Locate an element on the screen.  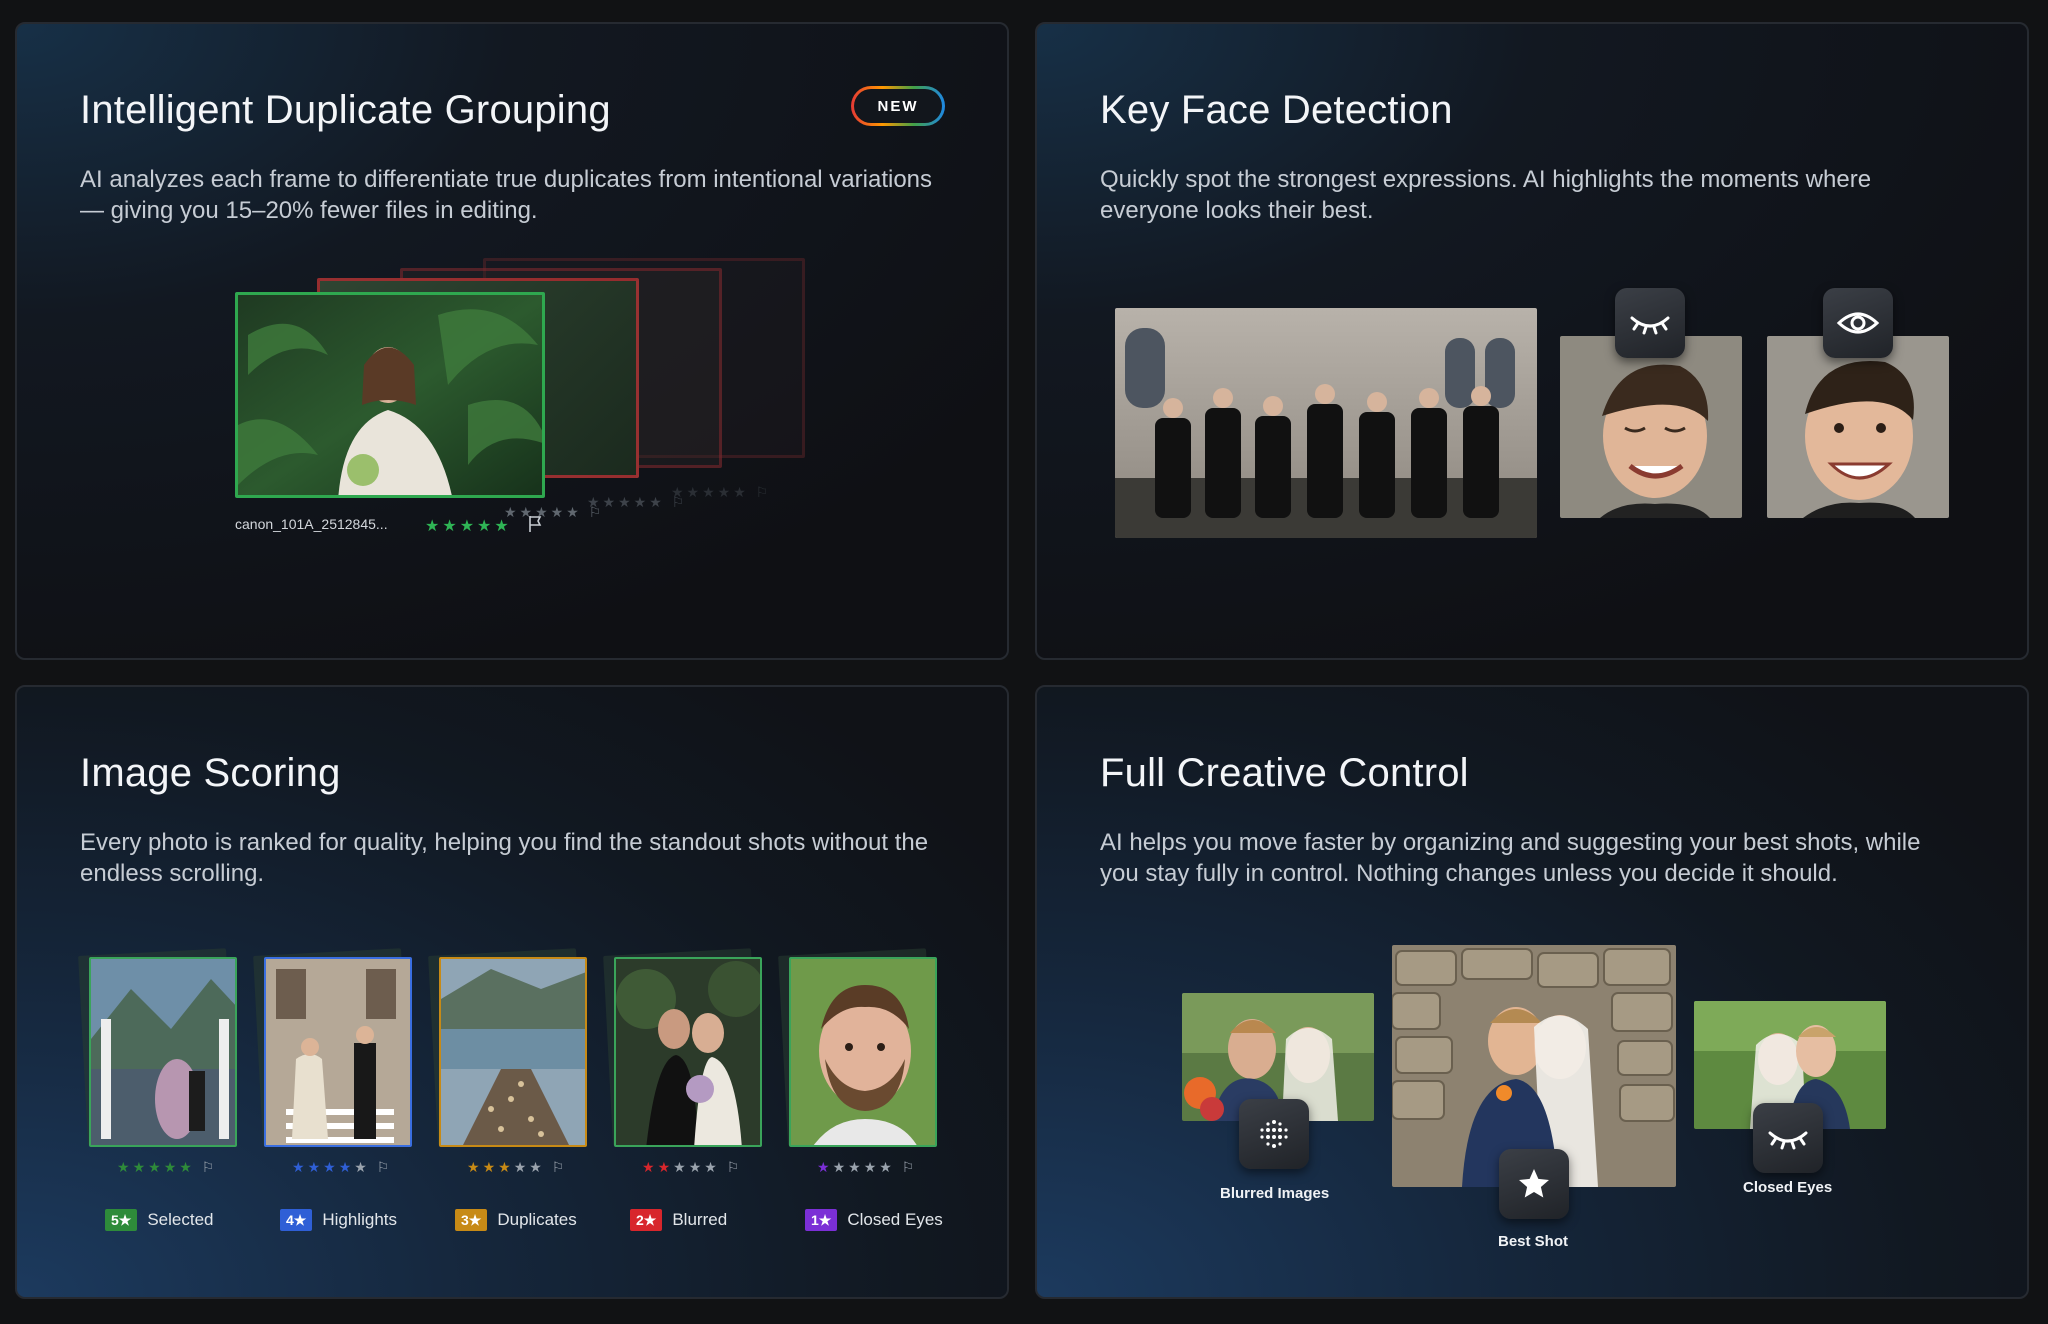
score-category-label: 4★ Highlights is located at coordinates (338, 1220).